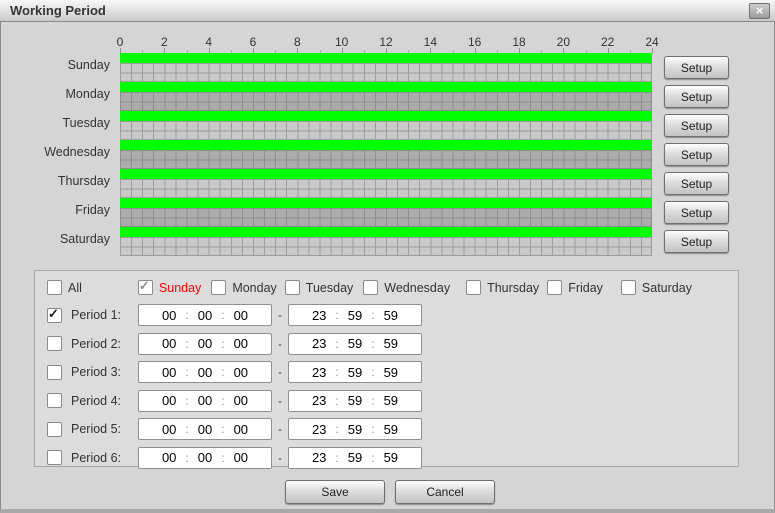 The height and width of the screenshot is (513, 775). I want to click on period-checkbox: ✓, so click(54, 314).